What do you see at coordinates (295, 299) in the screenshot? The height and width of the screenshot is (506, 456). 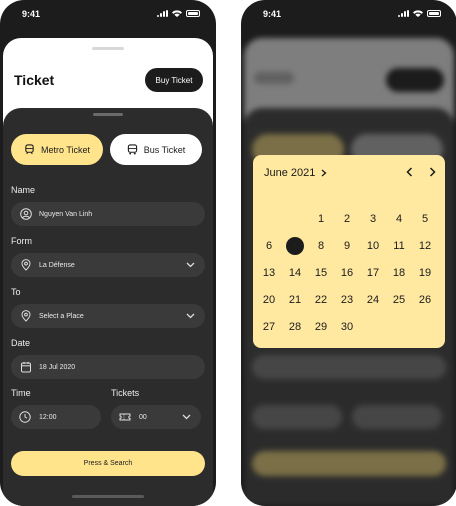 I see `calendar-day: 21` at bounding box center [295, 299].